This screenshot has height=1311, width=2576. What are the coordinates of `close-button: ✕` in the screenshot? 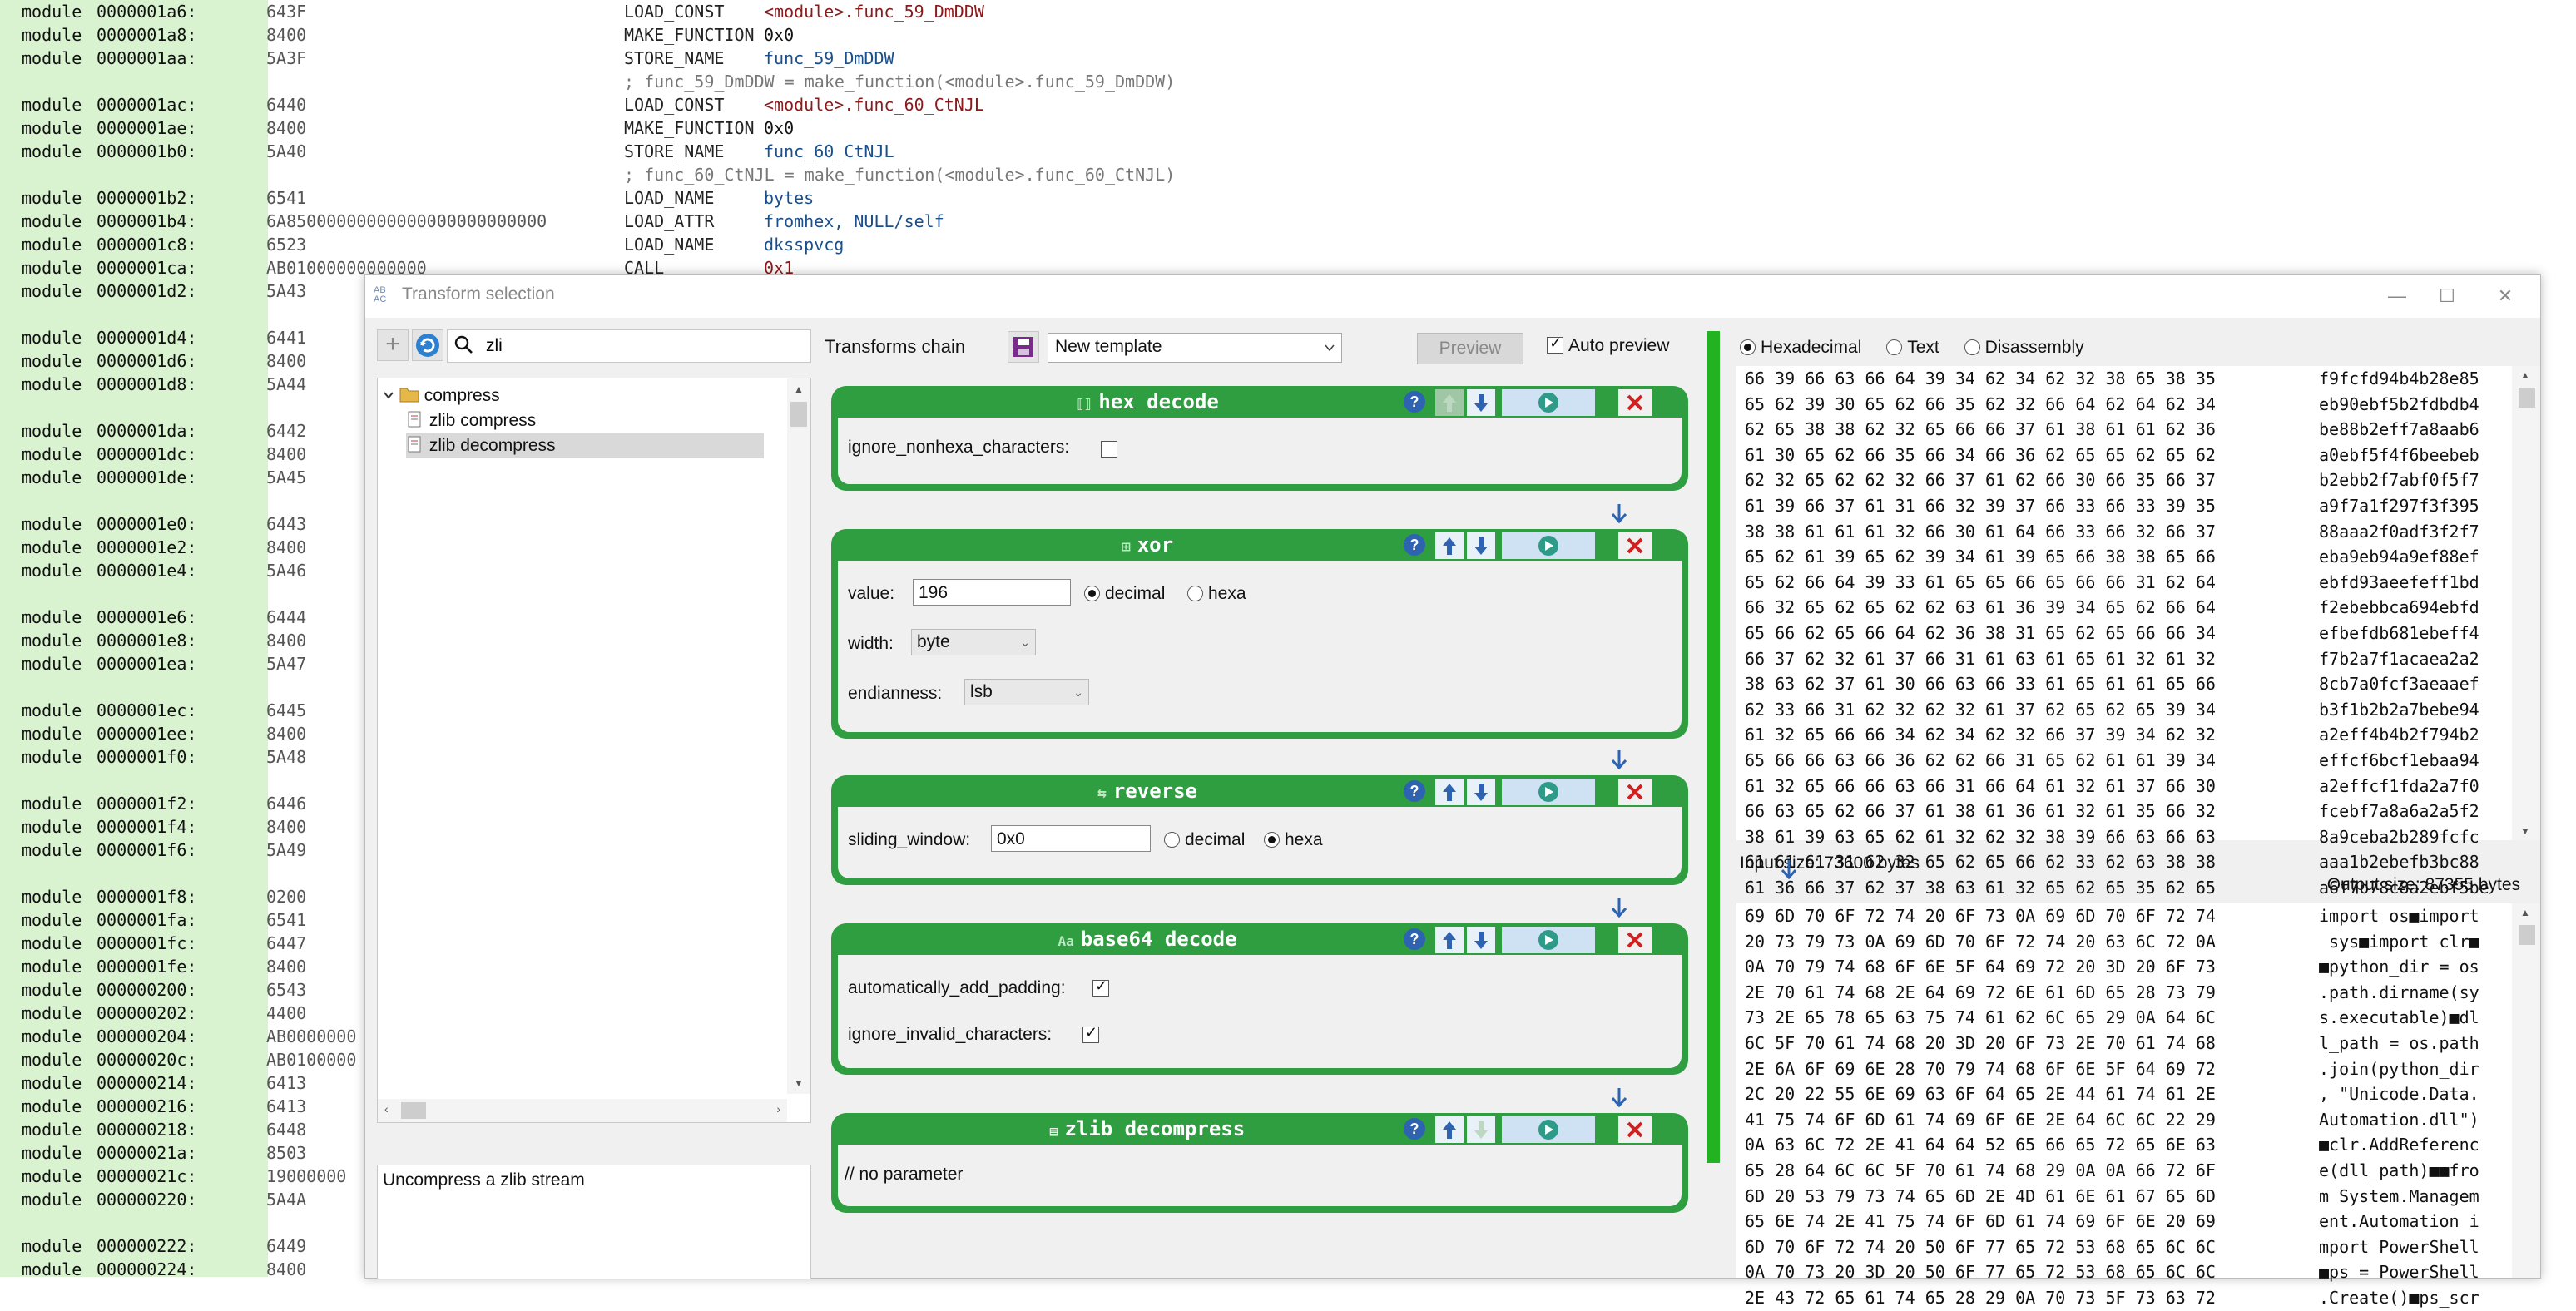 It's located at (2505, 296).